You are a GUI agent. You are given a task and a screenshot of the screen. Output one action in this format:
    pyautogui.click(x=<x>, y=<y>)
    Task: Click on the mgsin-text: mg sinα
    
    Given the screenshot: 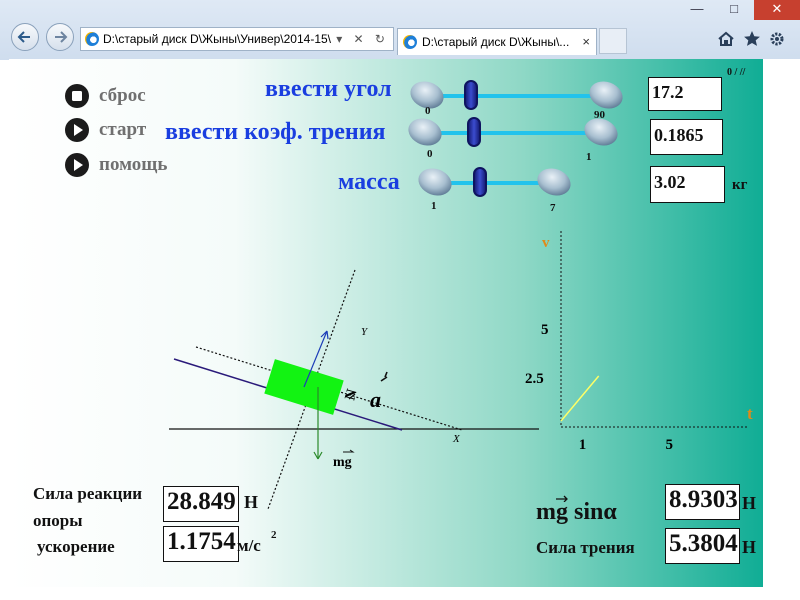 What is the action you would take?
    pyautogui.click(x=576, y=512)
    